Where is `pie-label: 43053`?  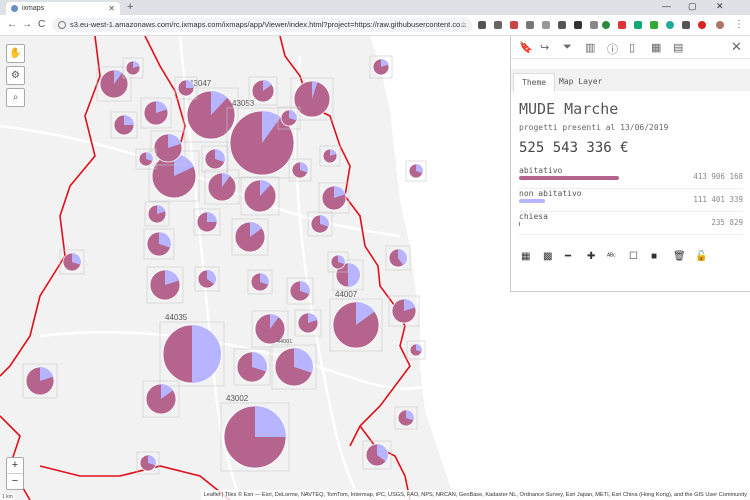
pie-label: 43053 is located at coordinates (243, 103).